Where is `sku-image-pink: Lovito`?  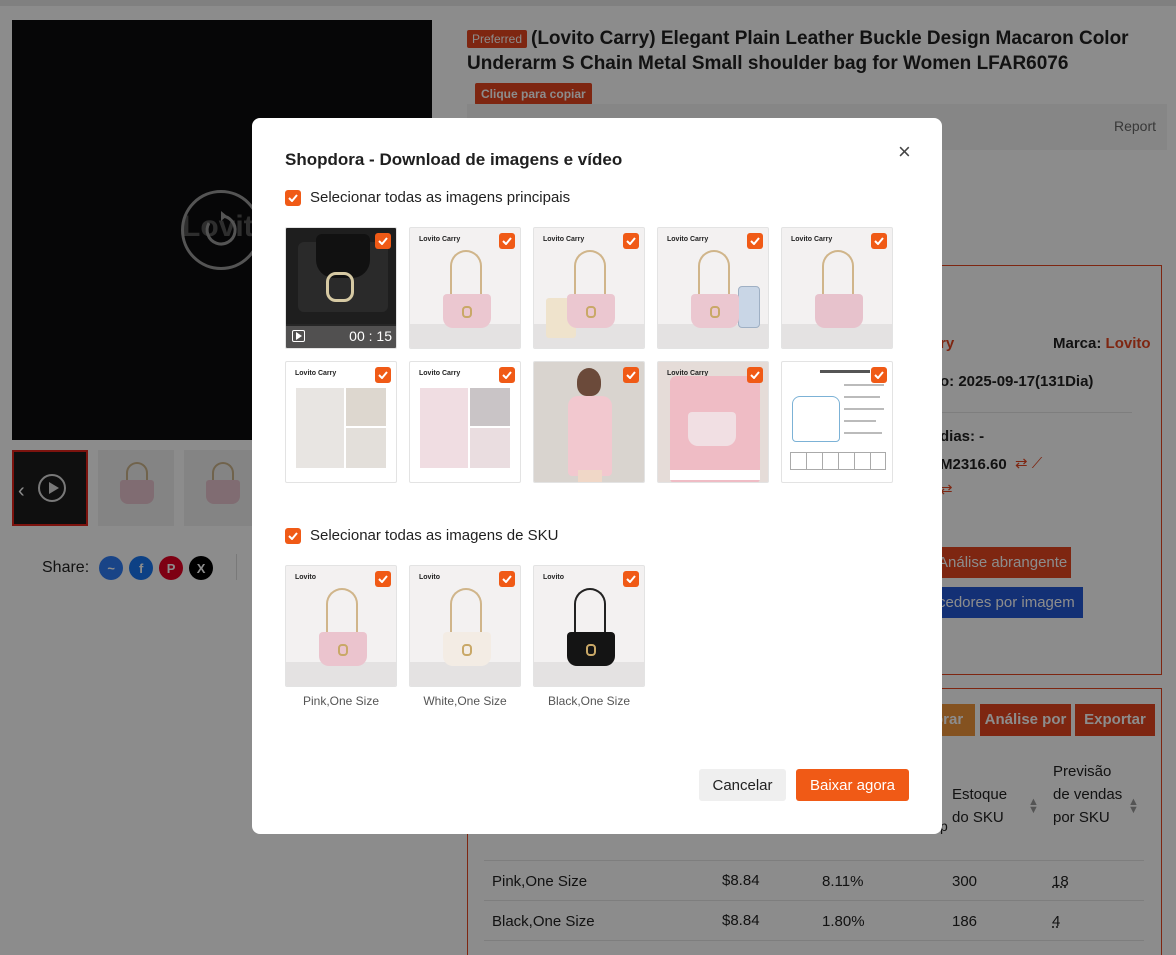
sku-image-pink: Lovito is located at coordinates (341, 626).